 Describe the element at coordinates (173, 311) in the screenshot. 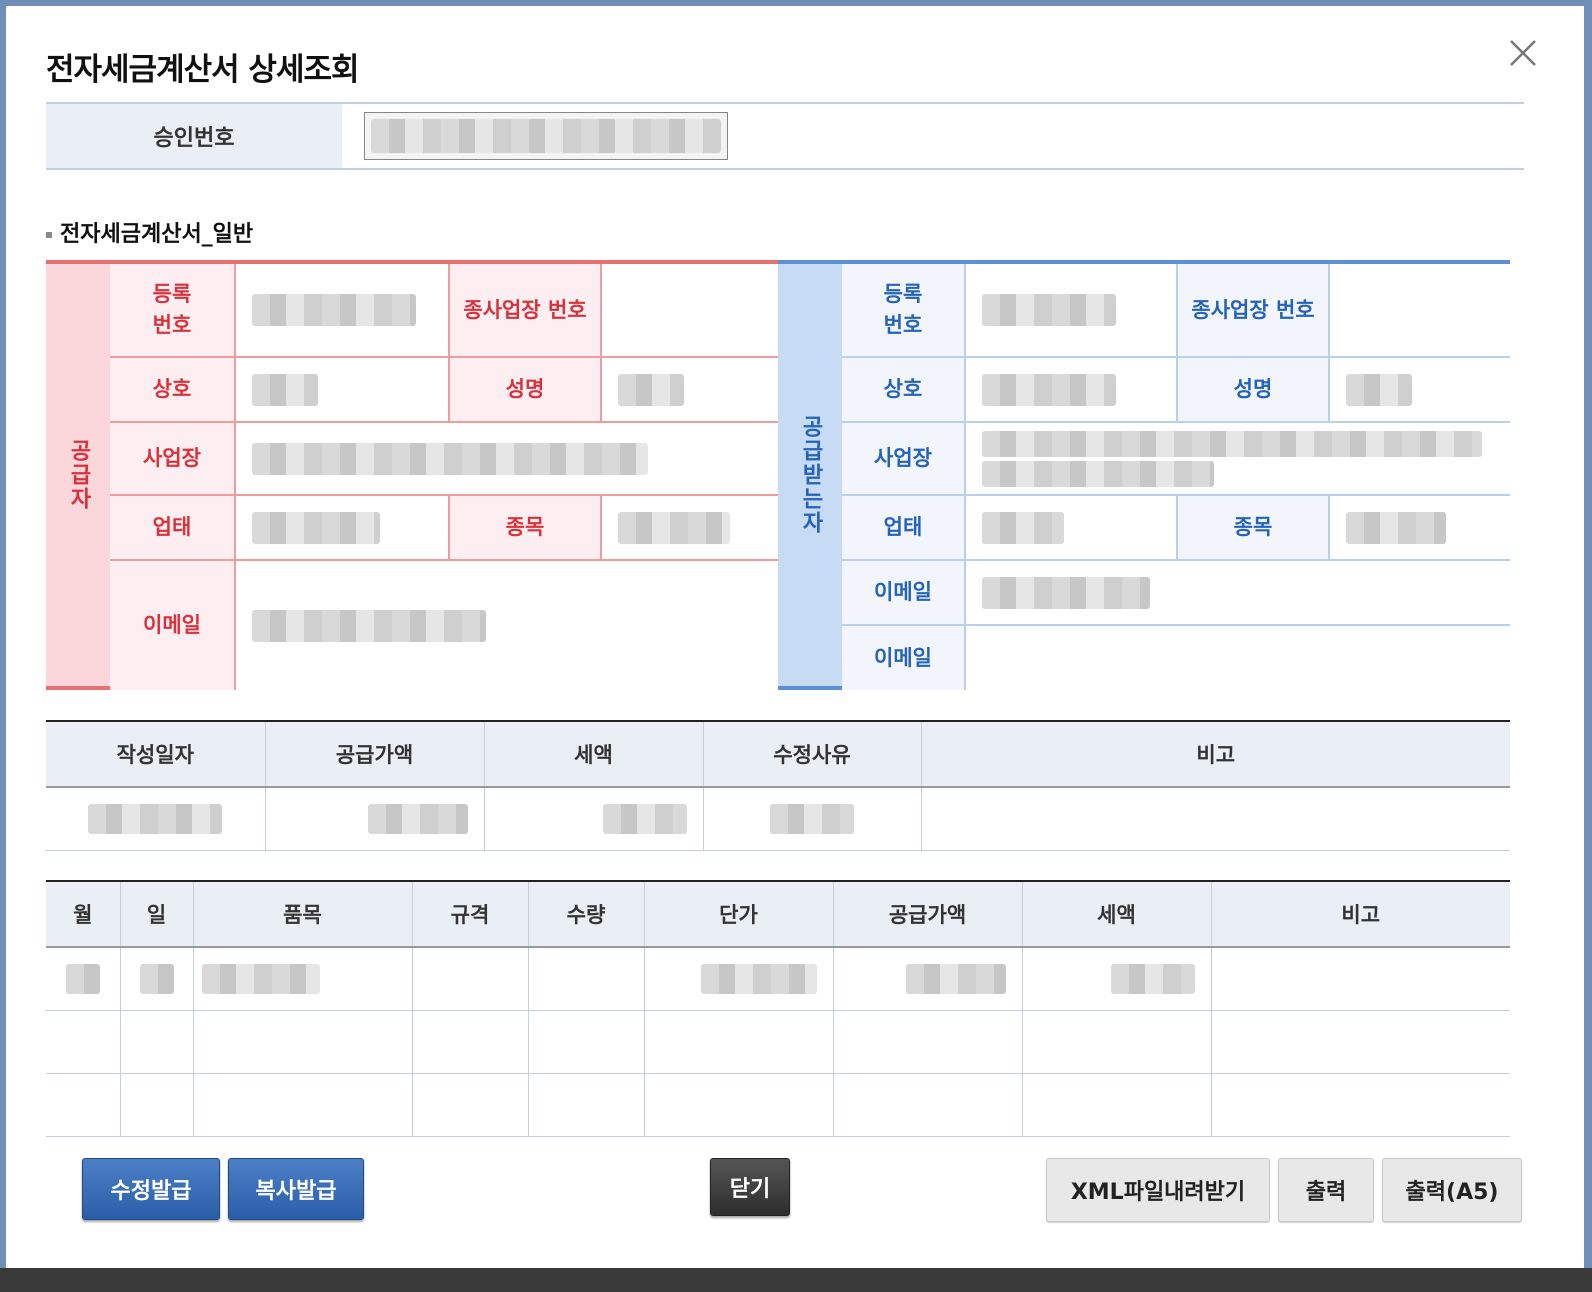

I see `supplier-reg-no-label: 등록 번호` at that location.